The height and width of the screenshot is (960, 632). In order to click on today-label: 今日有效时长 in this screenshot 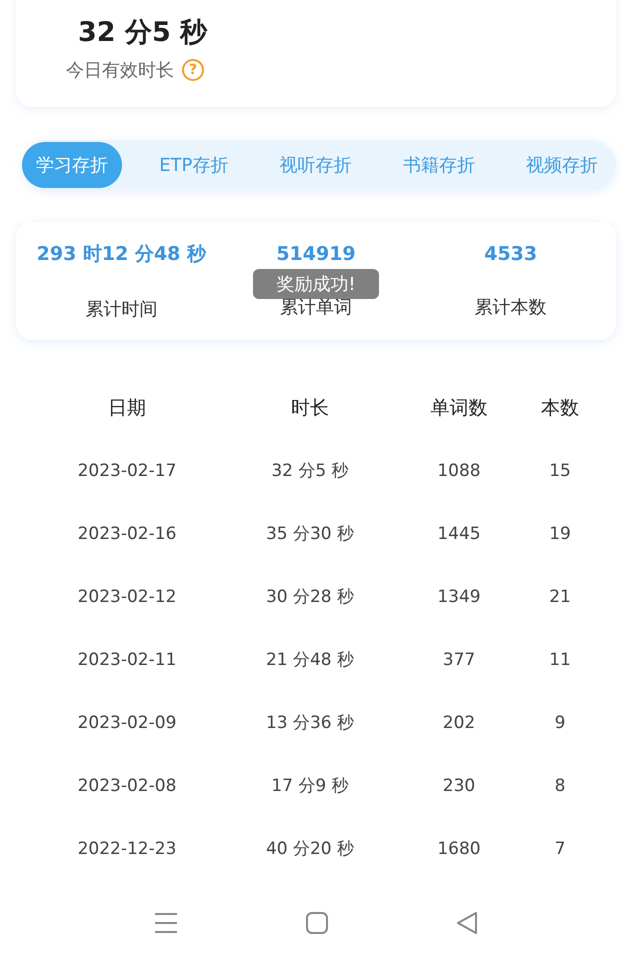, I will do `click(120, 70)`.